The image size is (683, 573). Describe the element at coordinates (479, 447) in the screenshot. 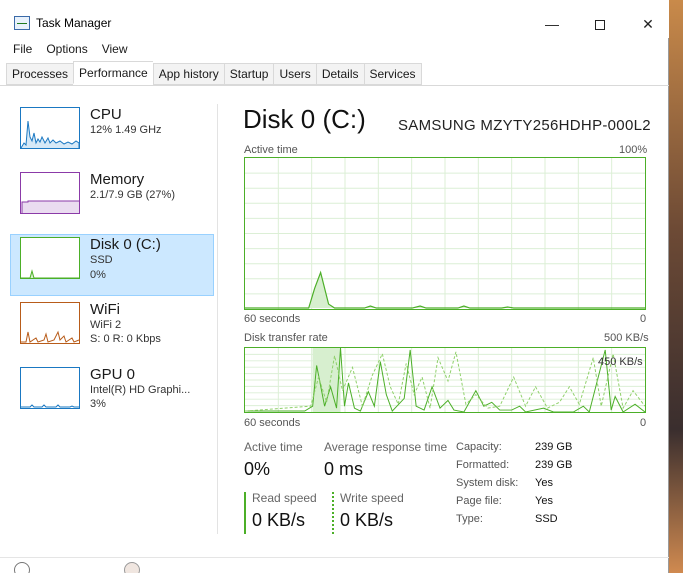

I see `capacity-label: Capacity:` at that location.